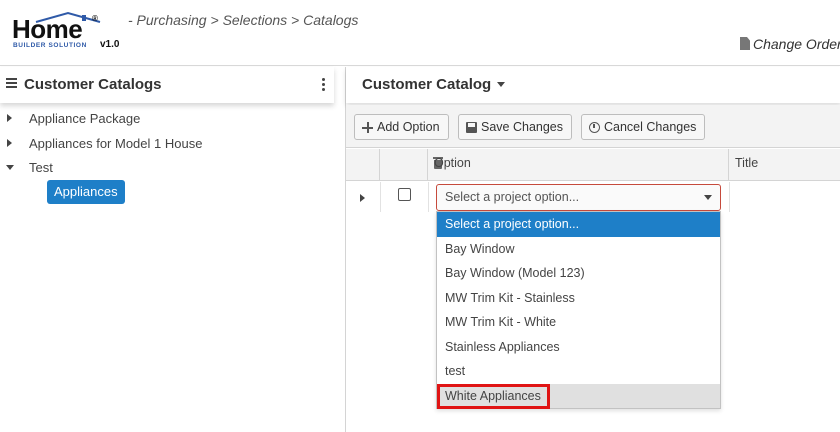  Describe the element at coordinates (47, 29) in the screenshot. I see `logo-word: Home` at that location.